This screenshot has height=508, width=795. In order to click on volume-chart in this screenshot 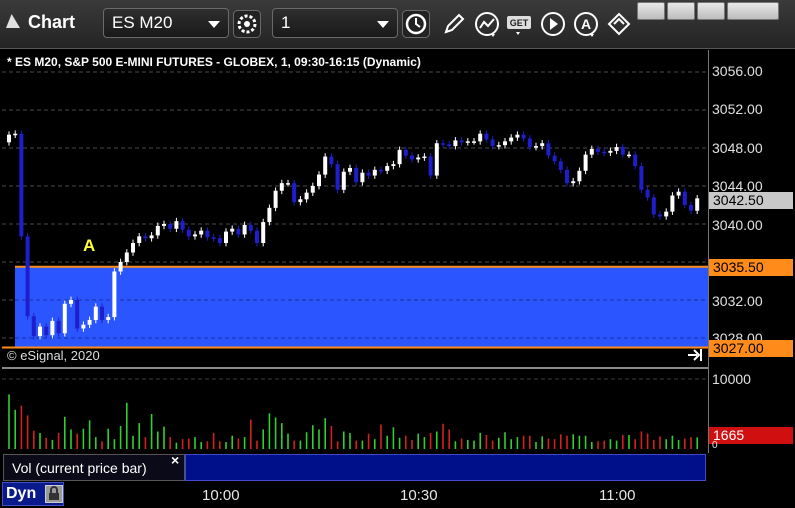, I will do `click(355, 413)`.